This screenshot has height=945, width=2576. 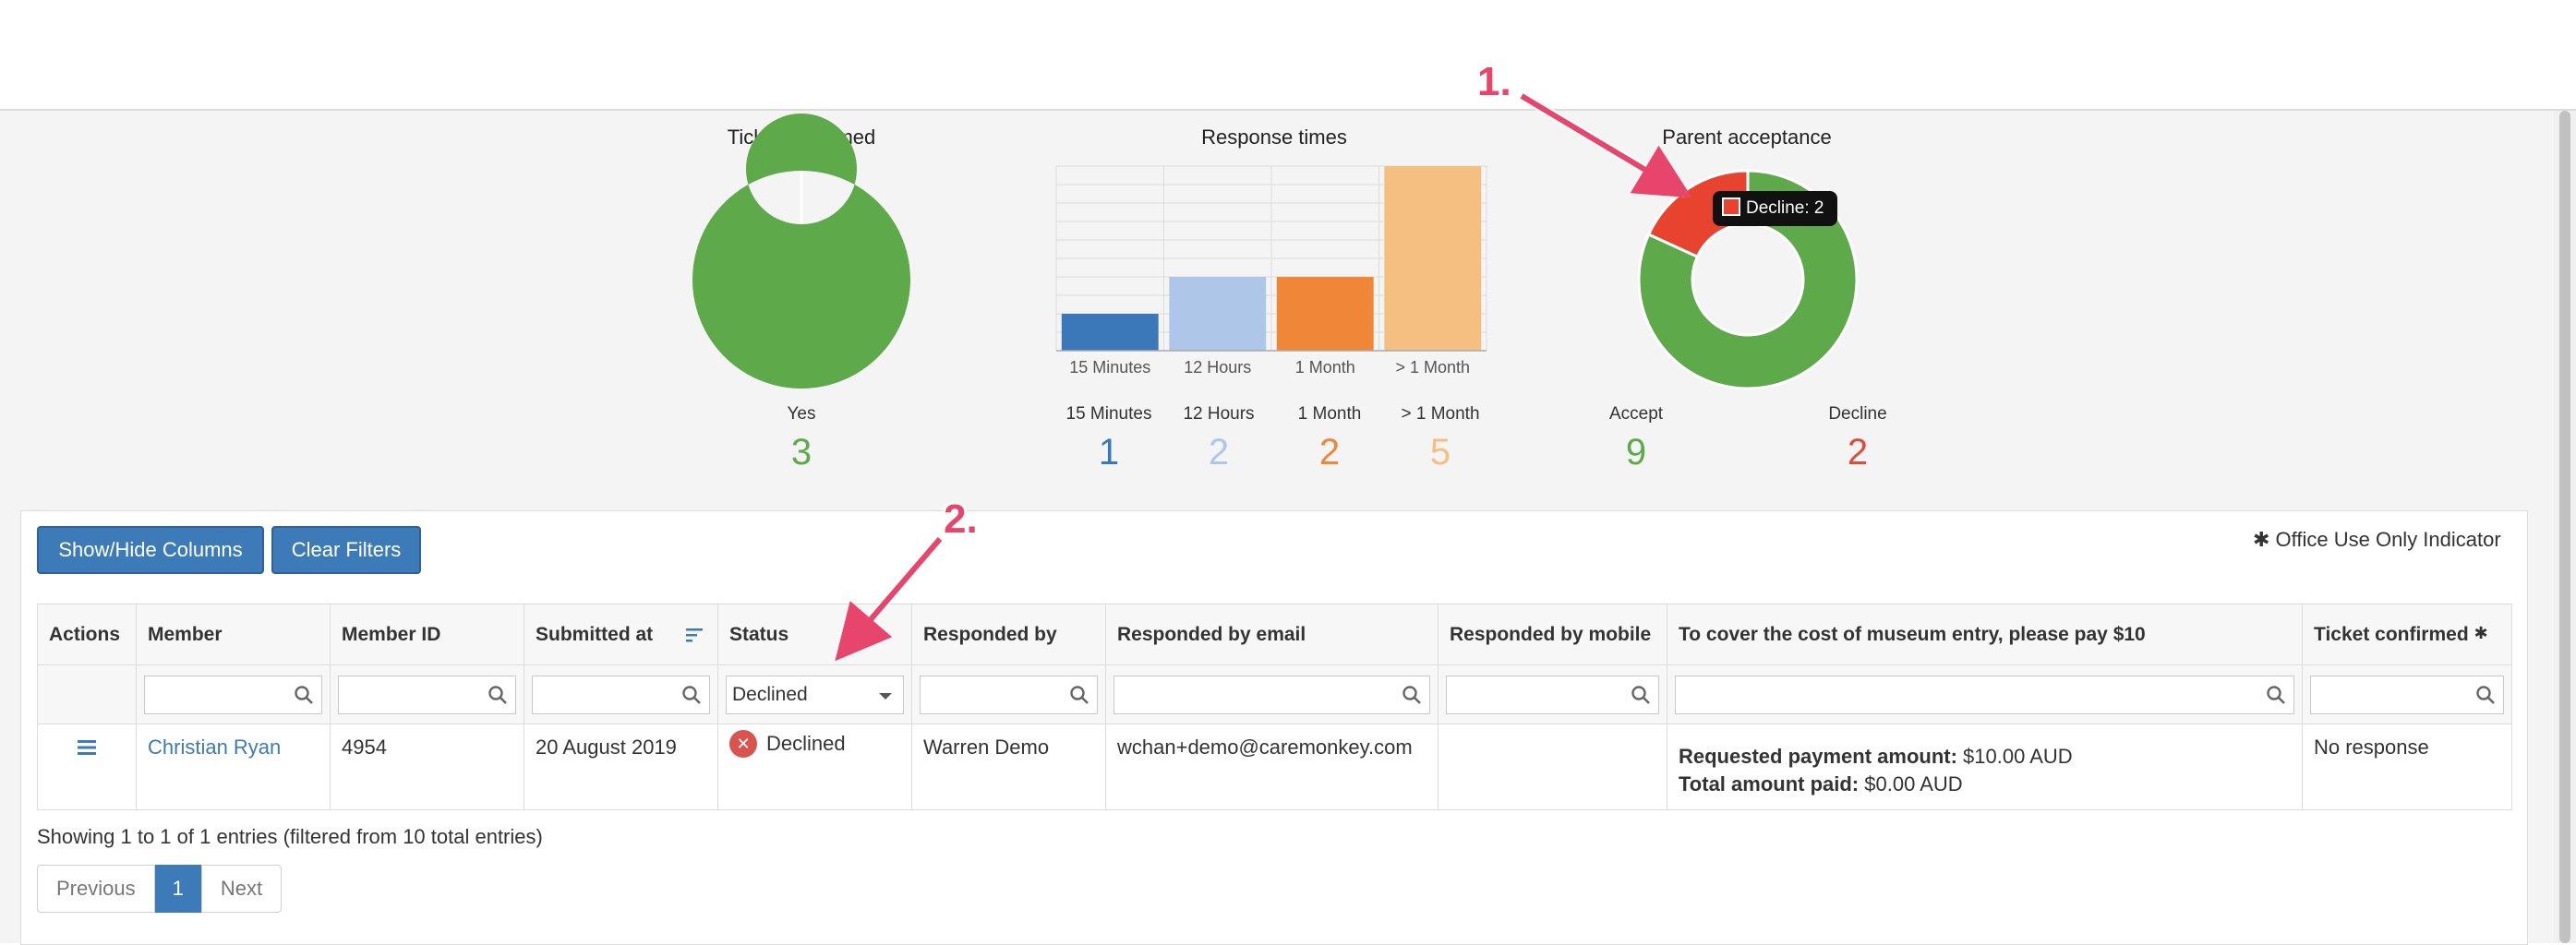 What do you see at coordinates (1636, 452) in the screenshot?
I see `accept-value: 9` at bounding box center [1636, 452].